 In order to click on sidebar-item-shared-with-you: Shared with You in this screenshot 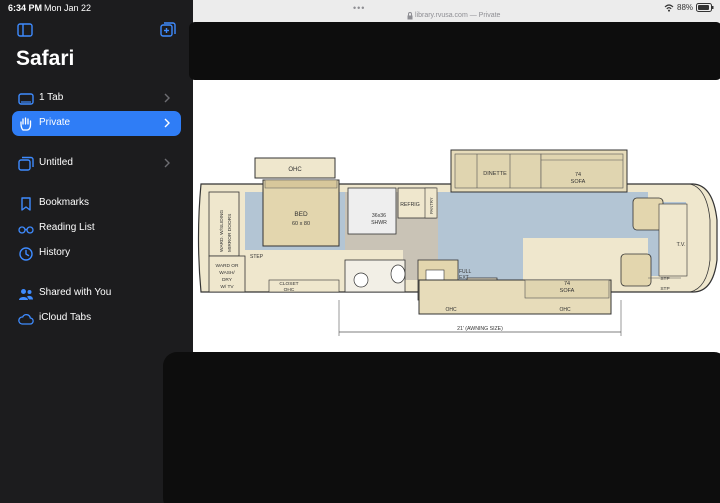, I will do `click(96, 293)`.